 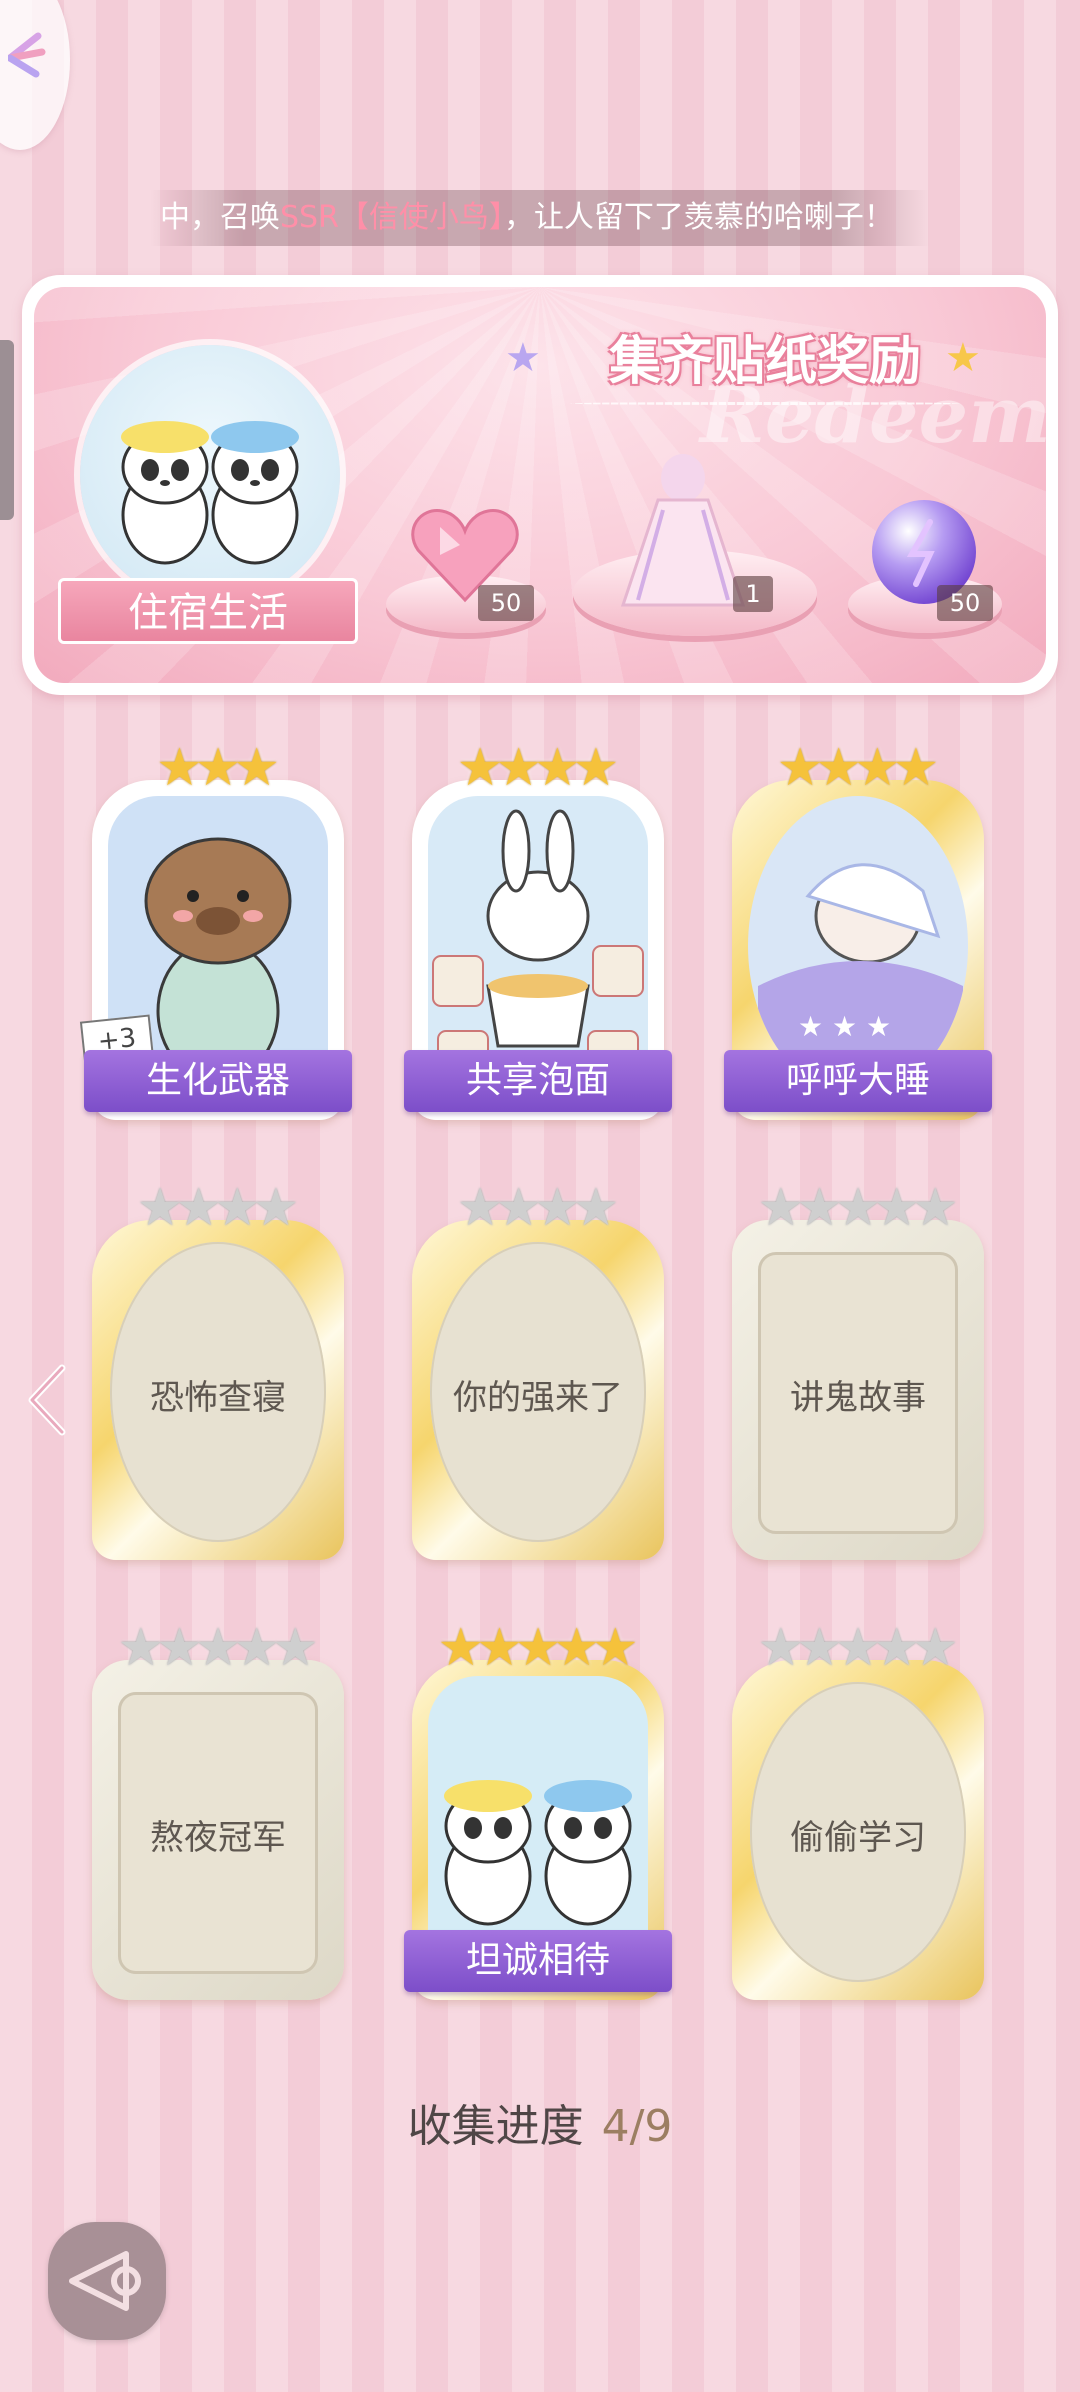 What do you see at coordinates (858, 1398) in the screenshot?
I see `card-name: 讲鬼故事` at bounding box center [858, 1398].